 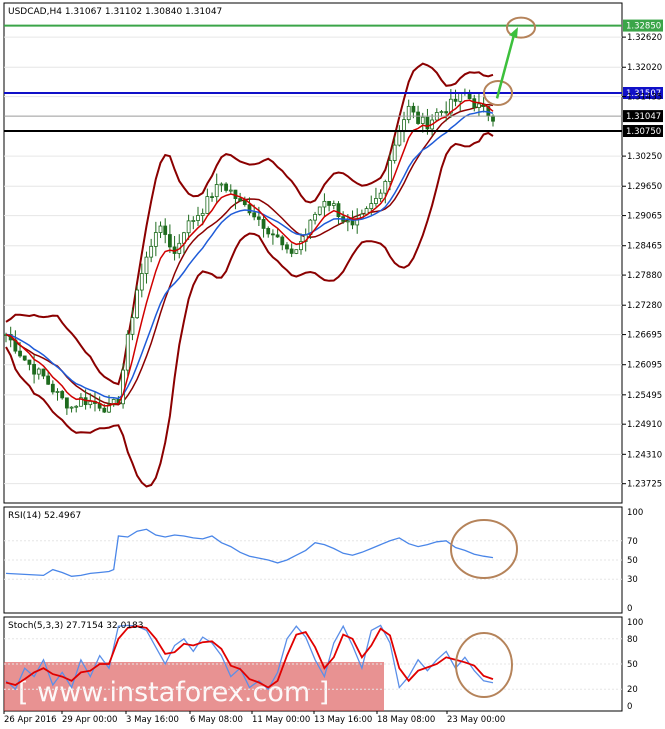 What do you see at coordinates (644, 425) in the screenshot?
I see `price-tick-label: 1.24910` at bounding box center [644, 425].